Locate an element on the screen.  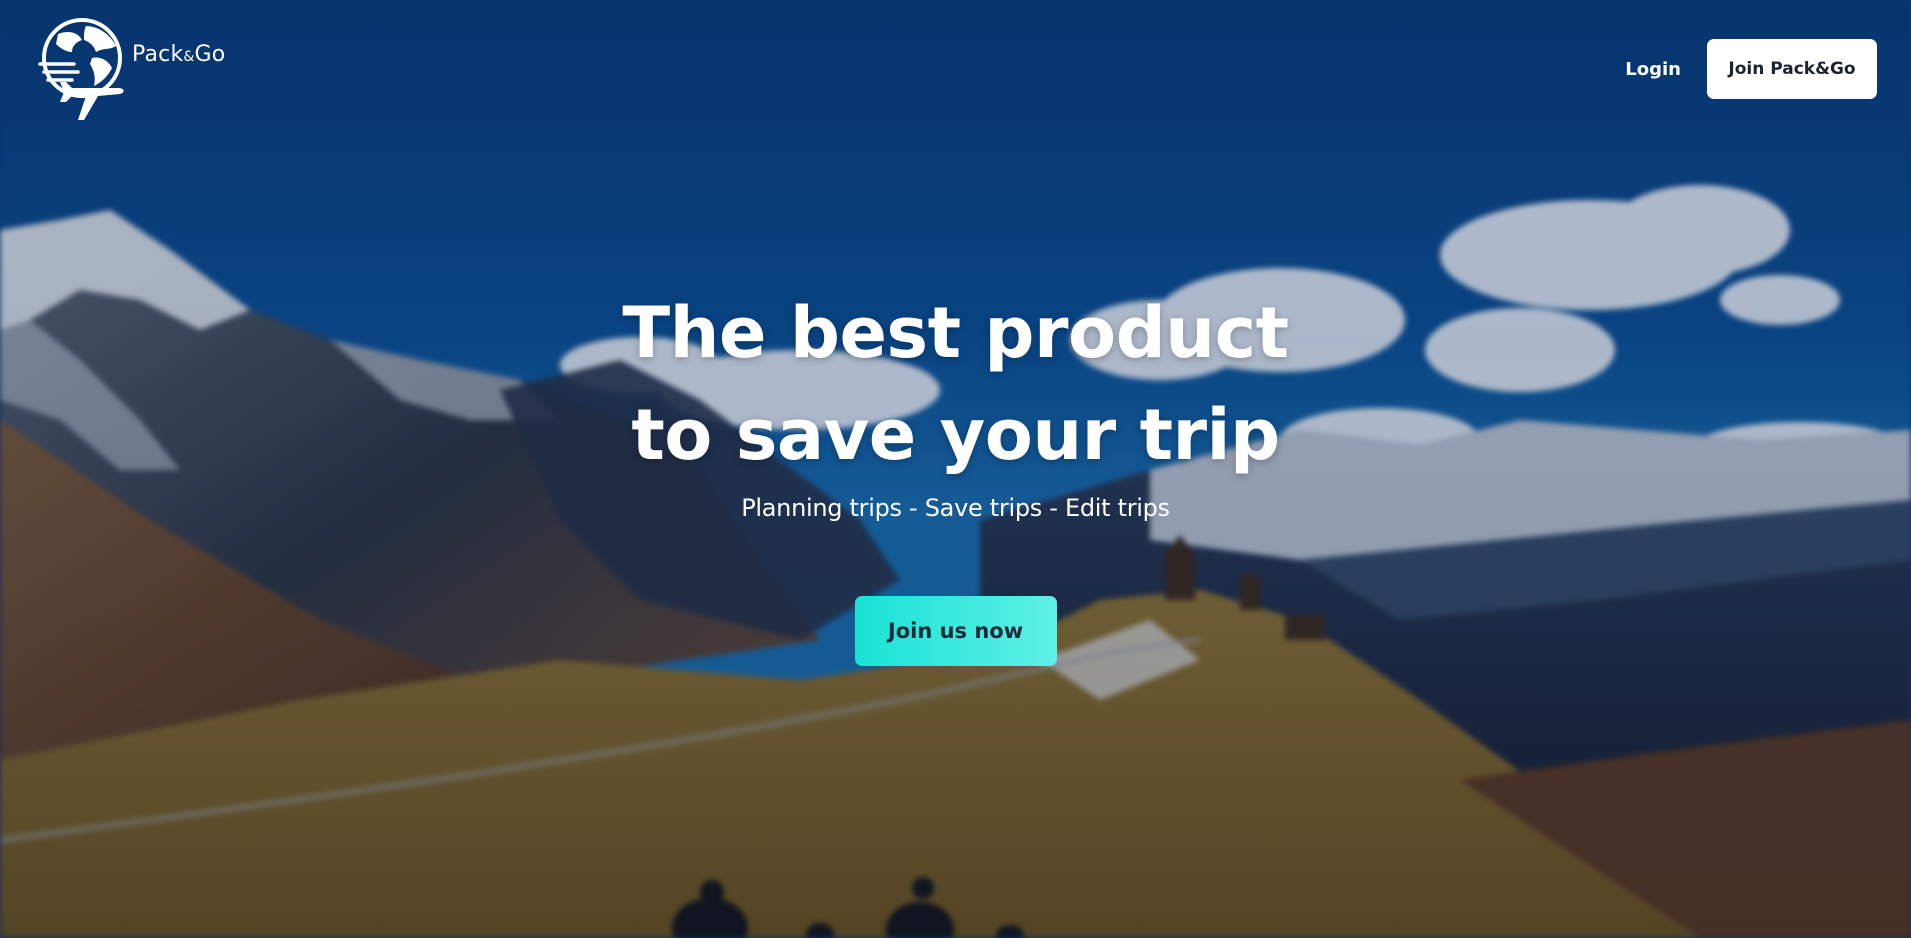
brand-name: Pack&Go is located at coordinates (179, 54).